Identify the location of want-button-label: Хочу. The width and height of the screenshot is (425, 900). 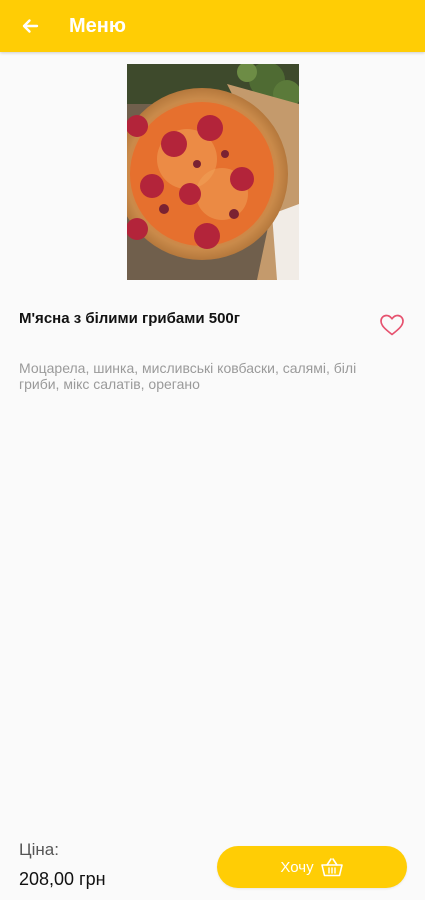
(297, 867).